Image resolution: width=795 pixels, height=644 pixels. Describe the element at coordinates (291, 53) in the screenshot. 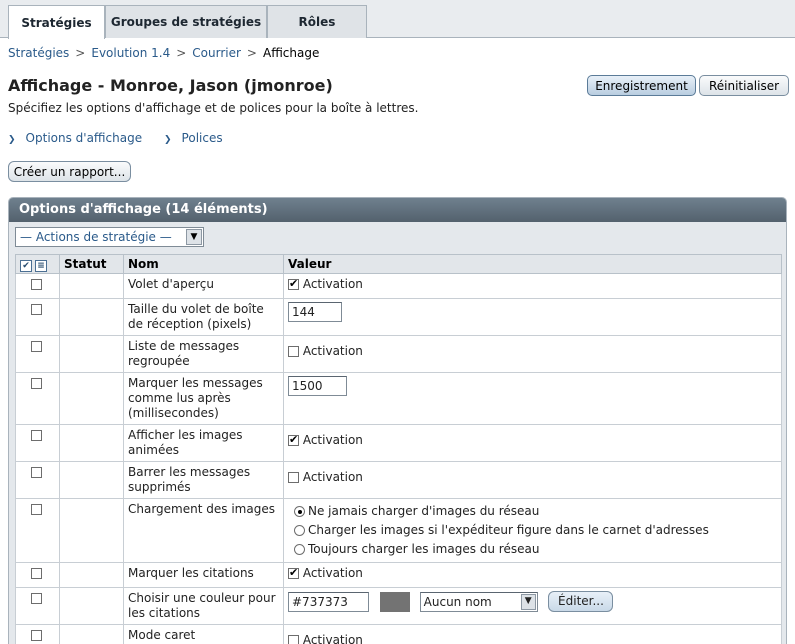

I see `breadcrumb-current: Affichage` at that location.